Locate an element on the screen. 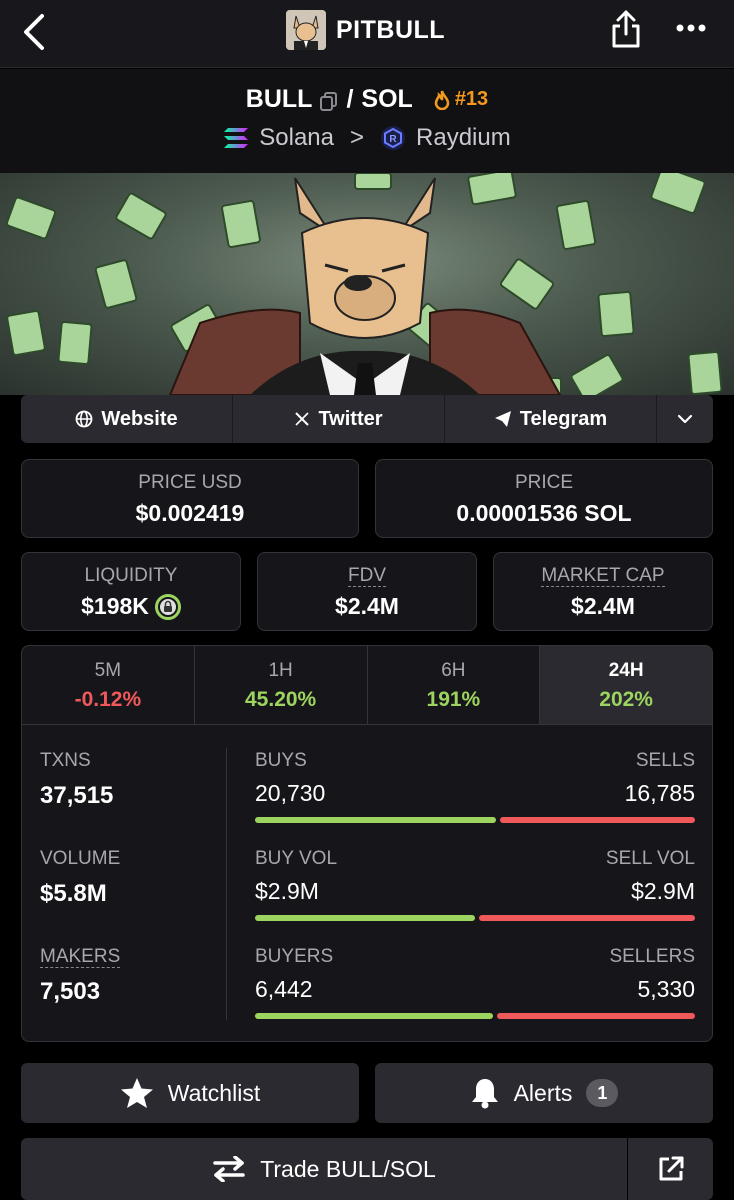 This screenshot has height=1200, width=734. price-usd-label: PRICE USD is located at coordinates (190, 482).